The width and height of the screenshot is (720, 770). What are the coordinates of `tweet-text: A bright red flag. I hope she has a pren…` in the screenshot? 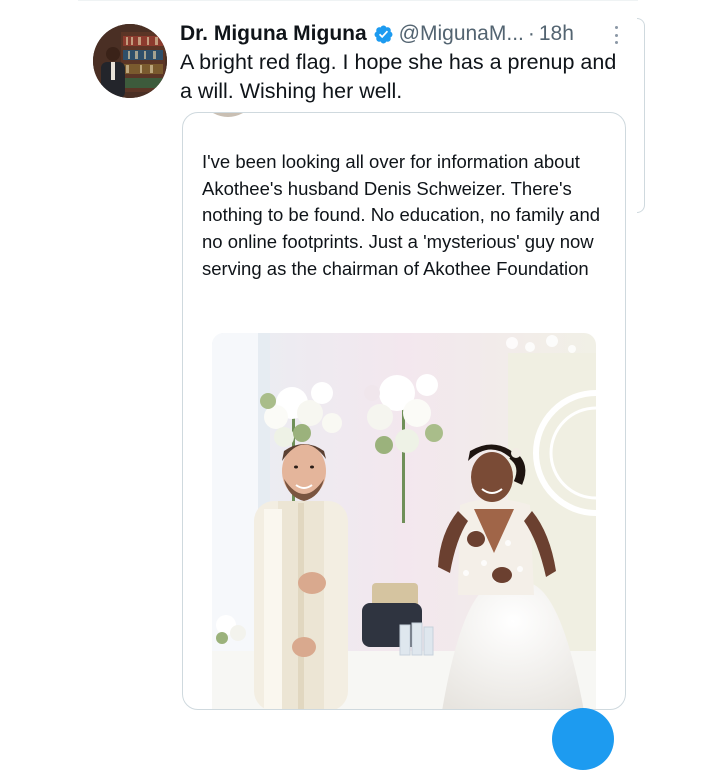 It's located at (398, 76).